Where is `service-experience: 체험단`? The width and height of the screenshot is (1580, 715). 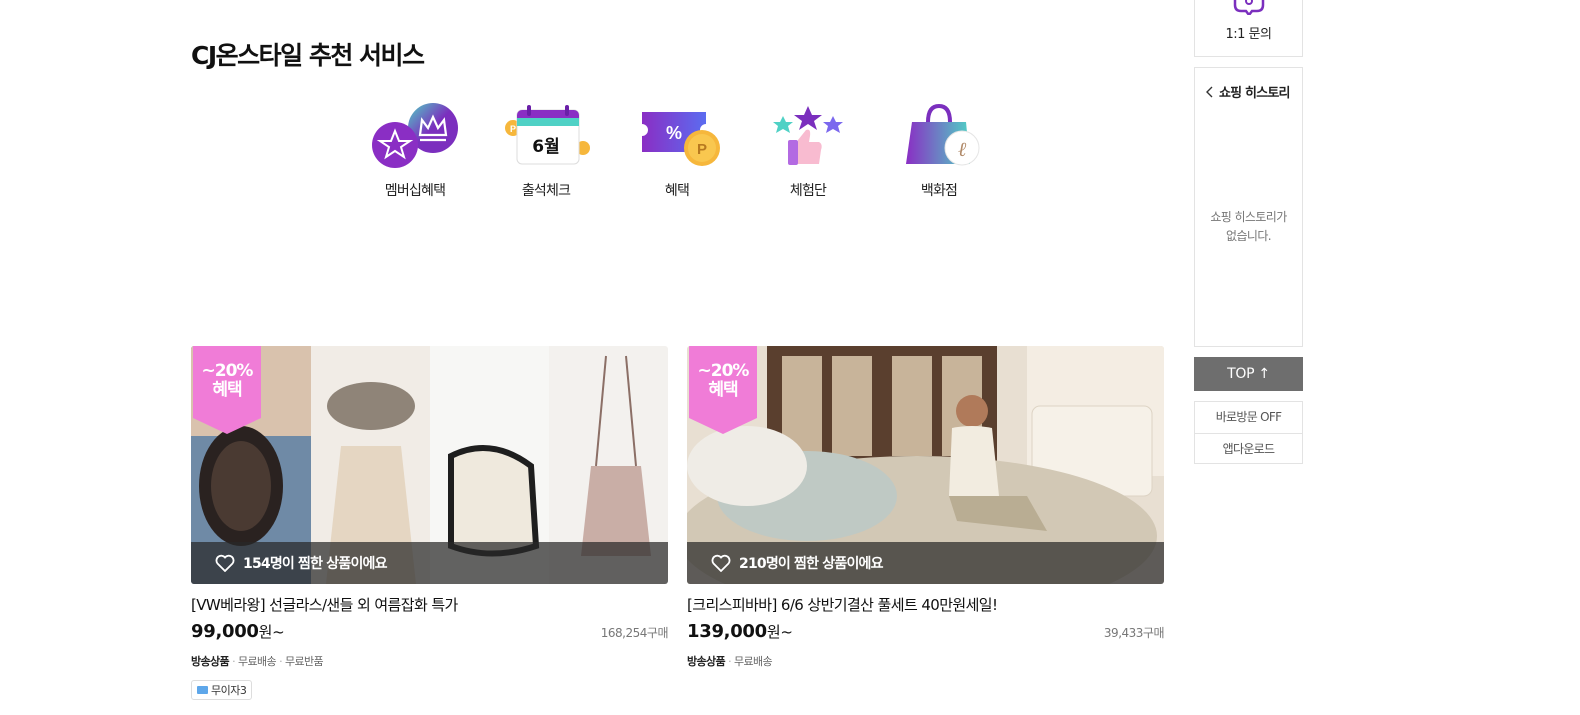
service-experience: 체험단 is located at coordinates (808, 150).